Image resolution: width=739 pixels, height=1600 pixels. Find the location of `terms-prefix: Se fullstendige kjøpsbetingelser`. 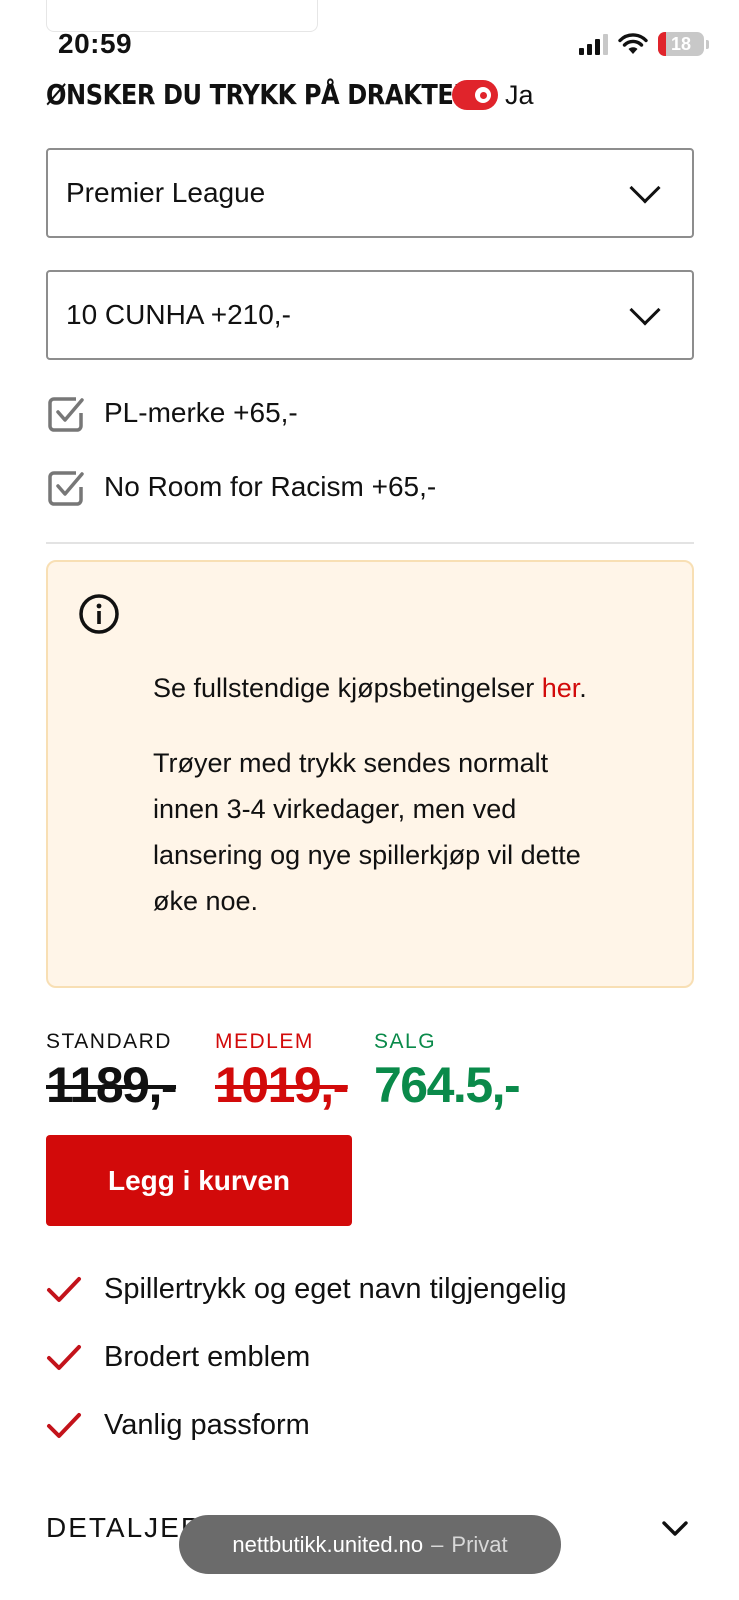

terms-prefix: Se fullstendige kjøpsbetingelser is located at coordinates (347, 688).